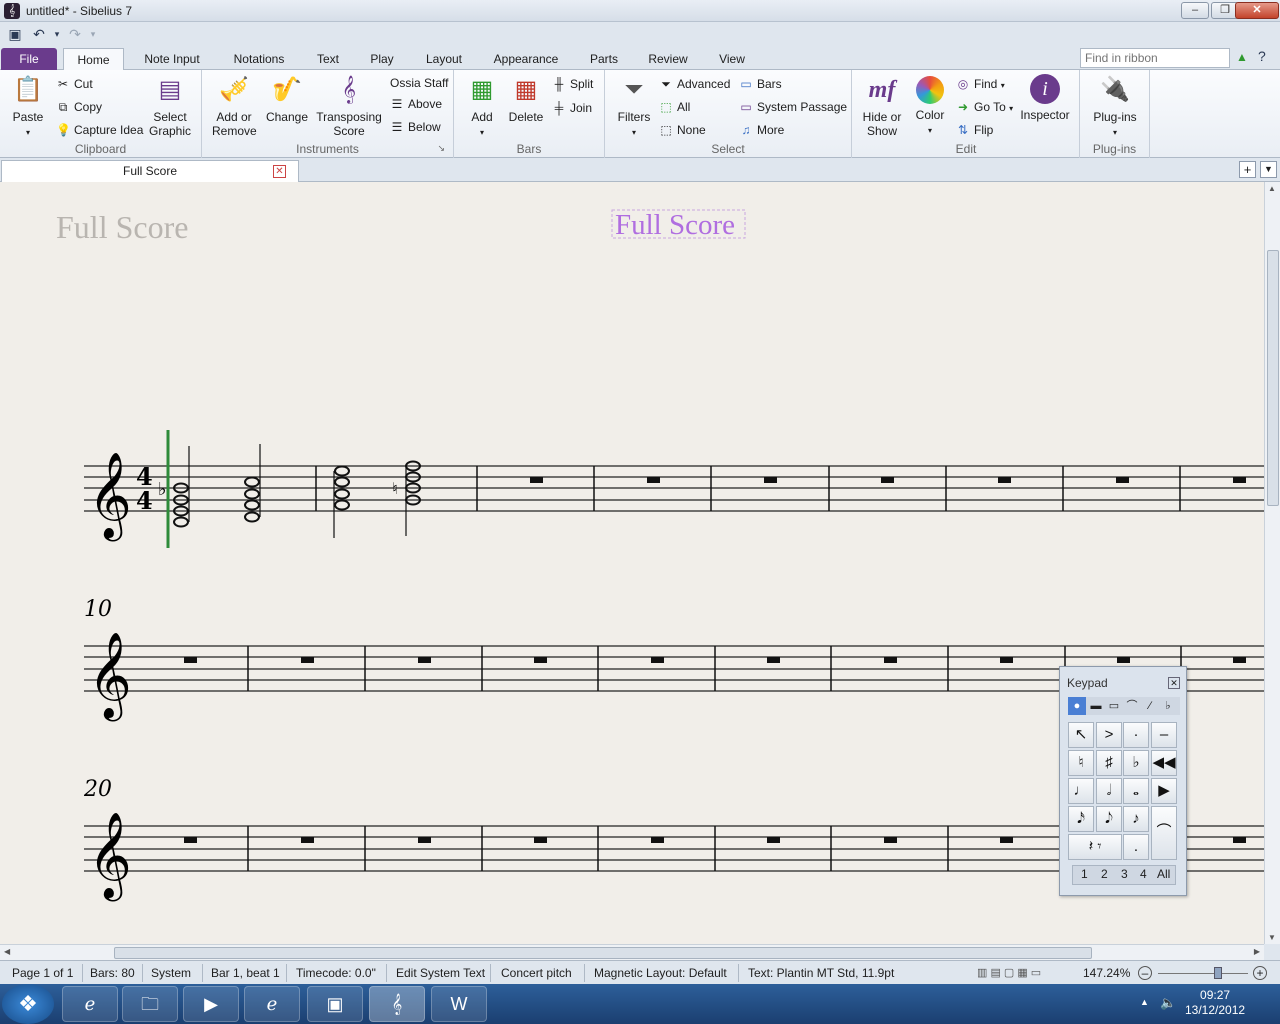 This screenshot has height=1024, width=1280. Describe the element at coordinates (632, 952) in the screenshot. I see `horizontal-scrollbar: ◀ ▶` at that location.